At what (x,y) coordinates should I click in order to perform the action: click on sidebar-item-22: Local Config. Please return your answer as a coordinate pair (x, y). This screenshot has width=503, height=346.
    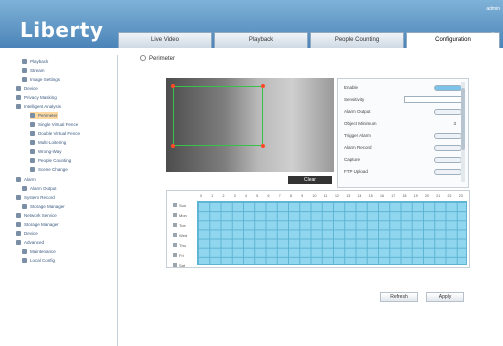
    Looking at the image, I should click on (38, 260).